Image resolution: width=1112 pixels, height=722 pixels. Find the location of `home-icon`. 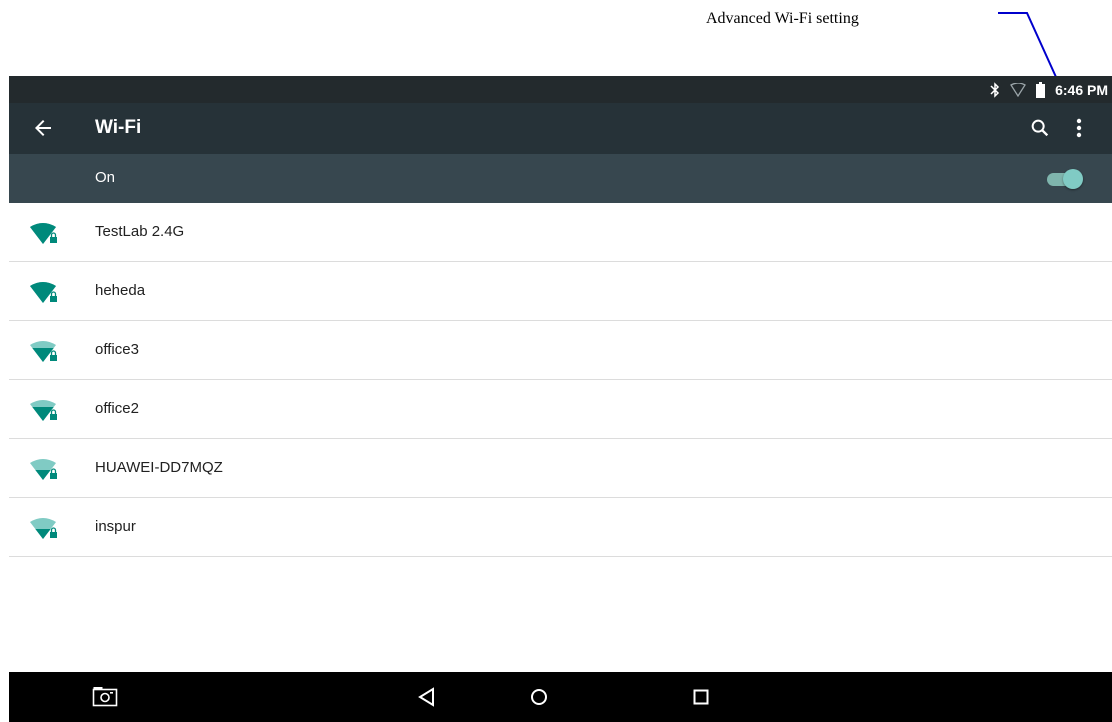

home-icon is located at coordinates (539, 697).